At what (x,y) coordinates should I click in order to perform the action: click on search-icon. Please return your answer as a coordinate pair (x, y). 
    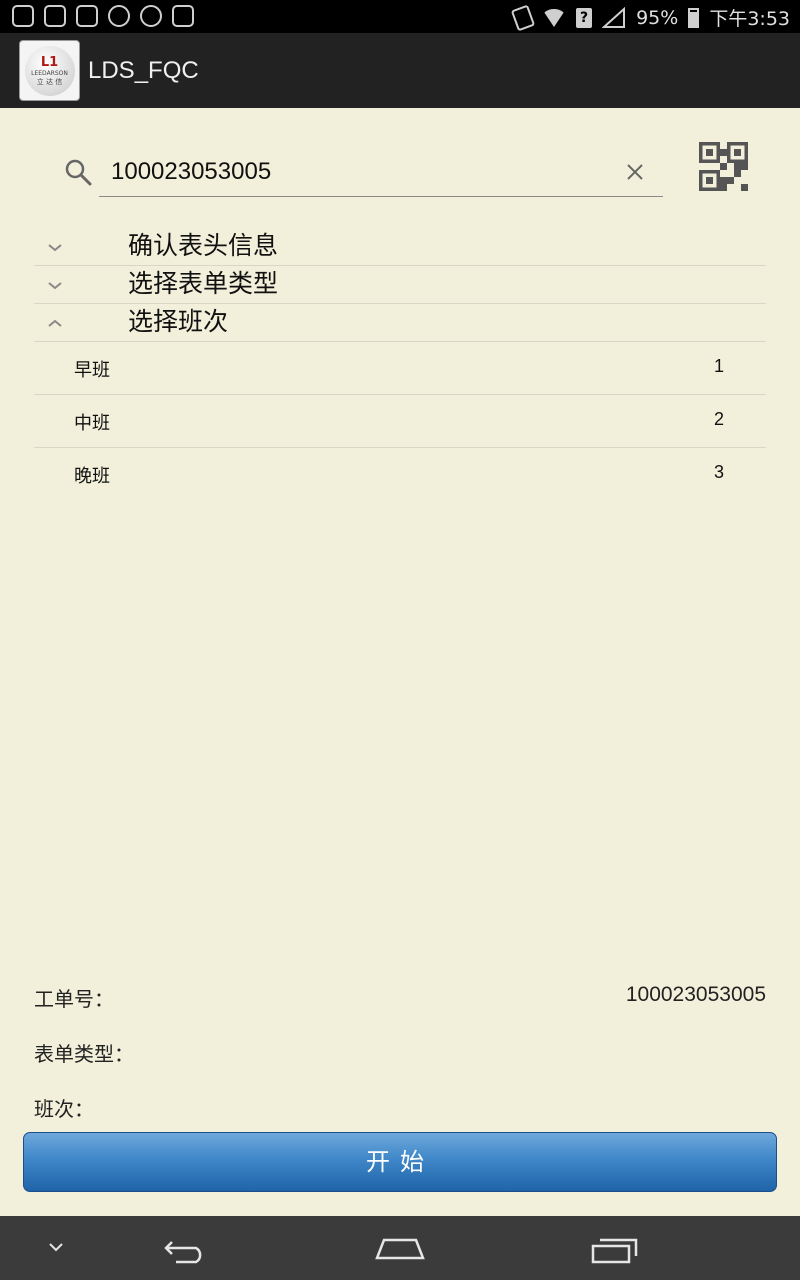
    Looking at the image, I should click on (78, 172).